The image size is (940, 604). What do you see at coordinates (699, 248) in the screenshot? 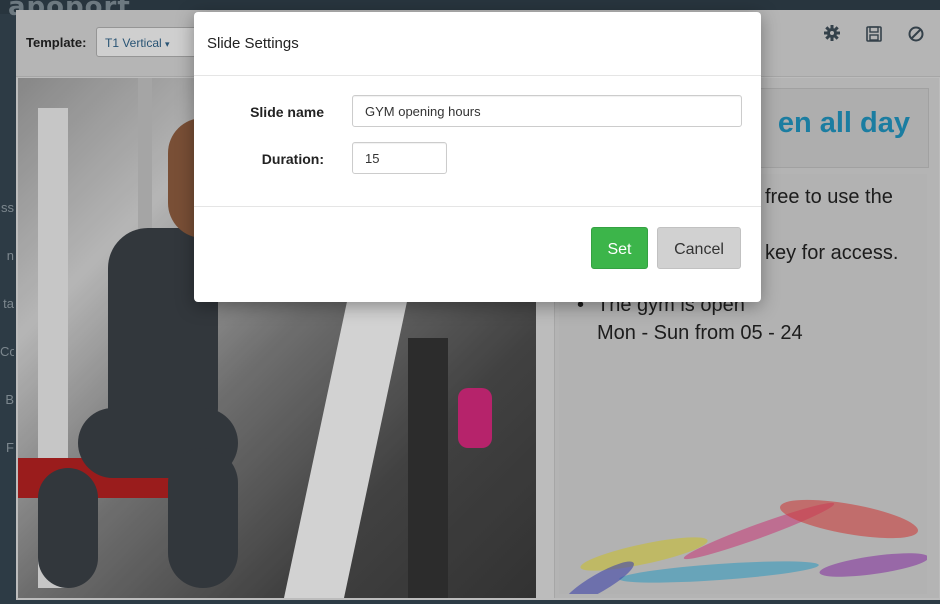
I see `cancel-button: Cancel` at bounding box center [699, 248].